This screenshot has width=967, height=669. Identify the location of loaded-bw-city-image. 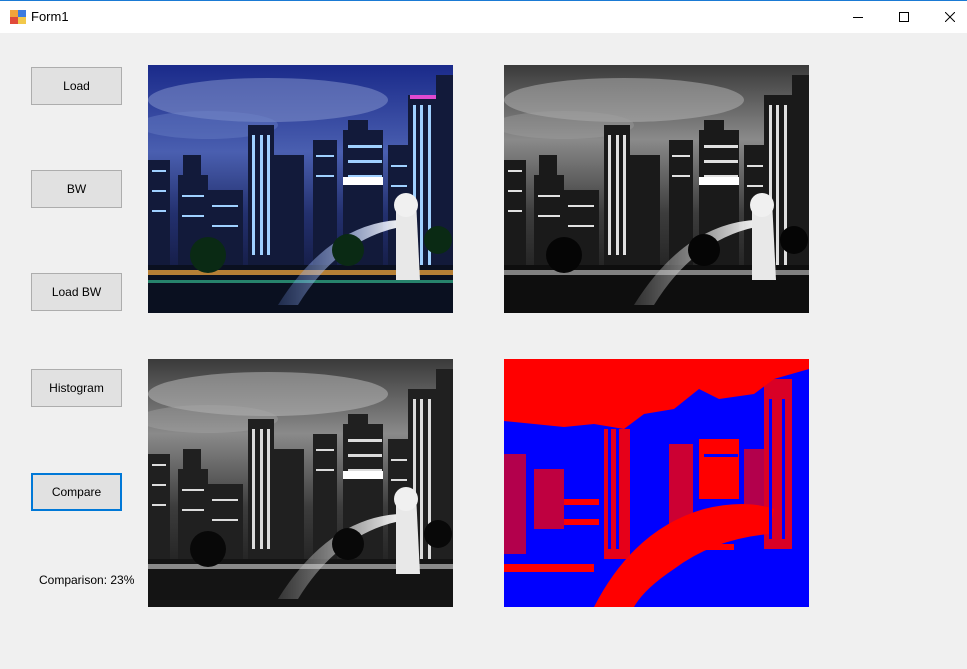
(300, 483).